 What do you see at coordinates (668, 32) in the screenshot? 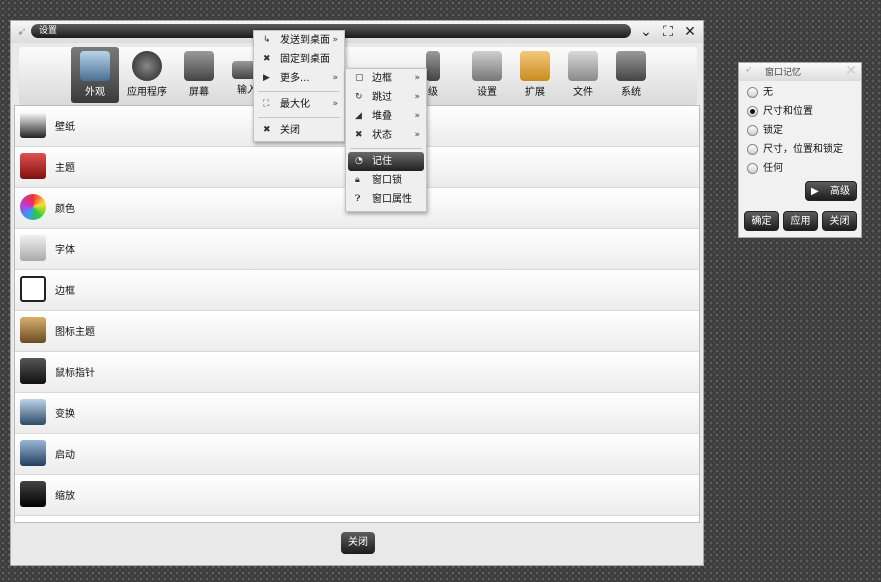
I see `maximize-icon: ⛶` at bounding box center [668, 32].